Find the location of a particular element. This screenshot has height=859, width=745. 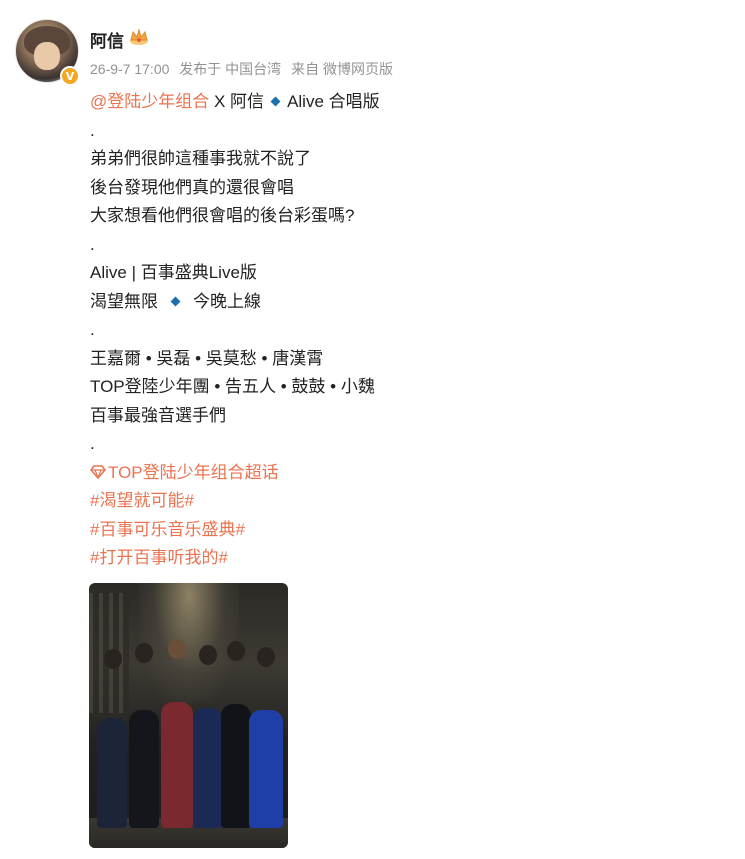

post-text: X 阿信 is located at coordinates (237, 101).